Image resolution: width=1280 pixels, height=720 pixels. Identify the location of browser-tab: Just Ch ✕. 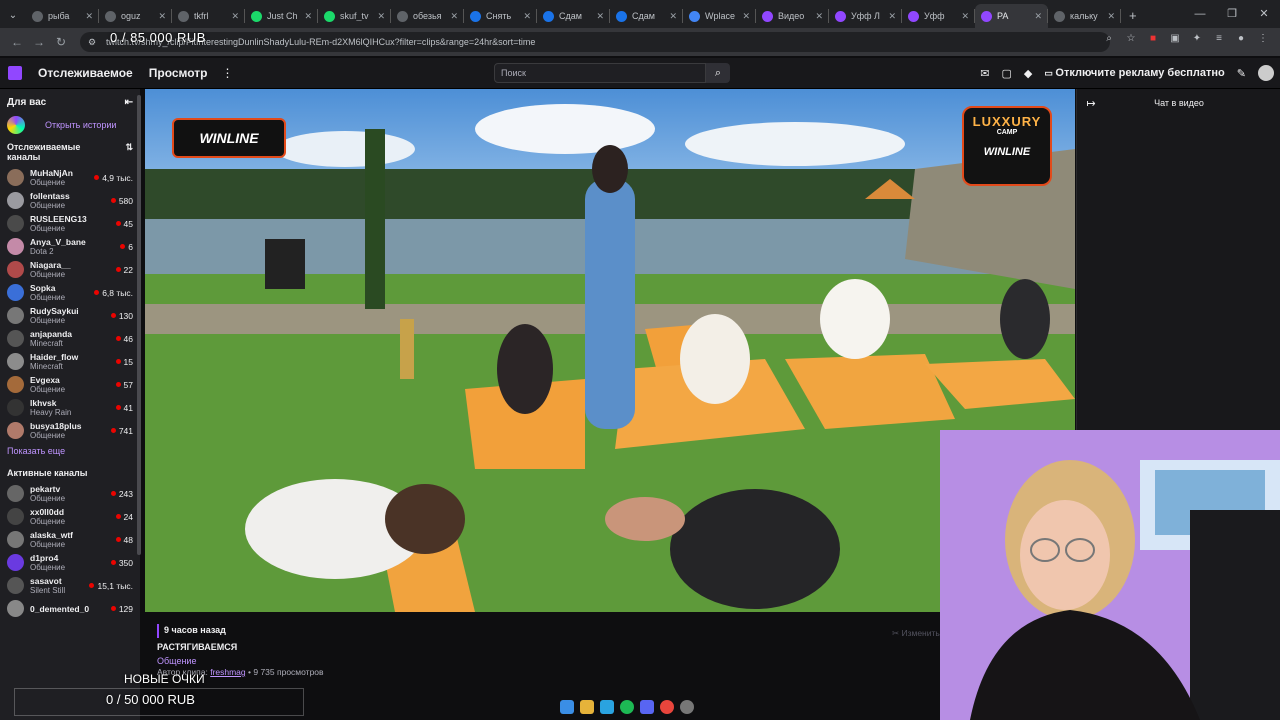
(281, 16).